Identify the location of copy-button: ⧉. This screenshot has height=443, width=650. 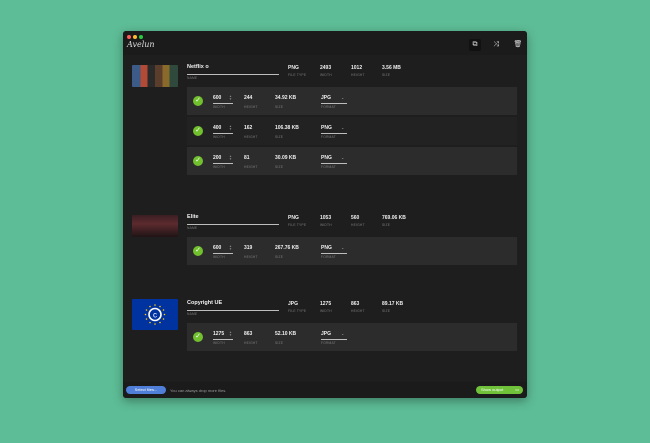
(475, 45).